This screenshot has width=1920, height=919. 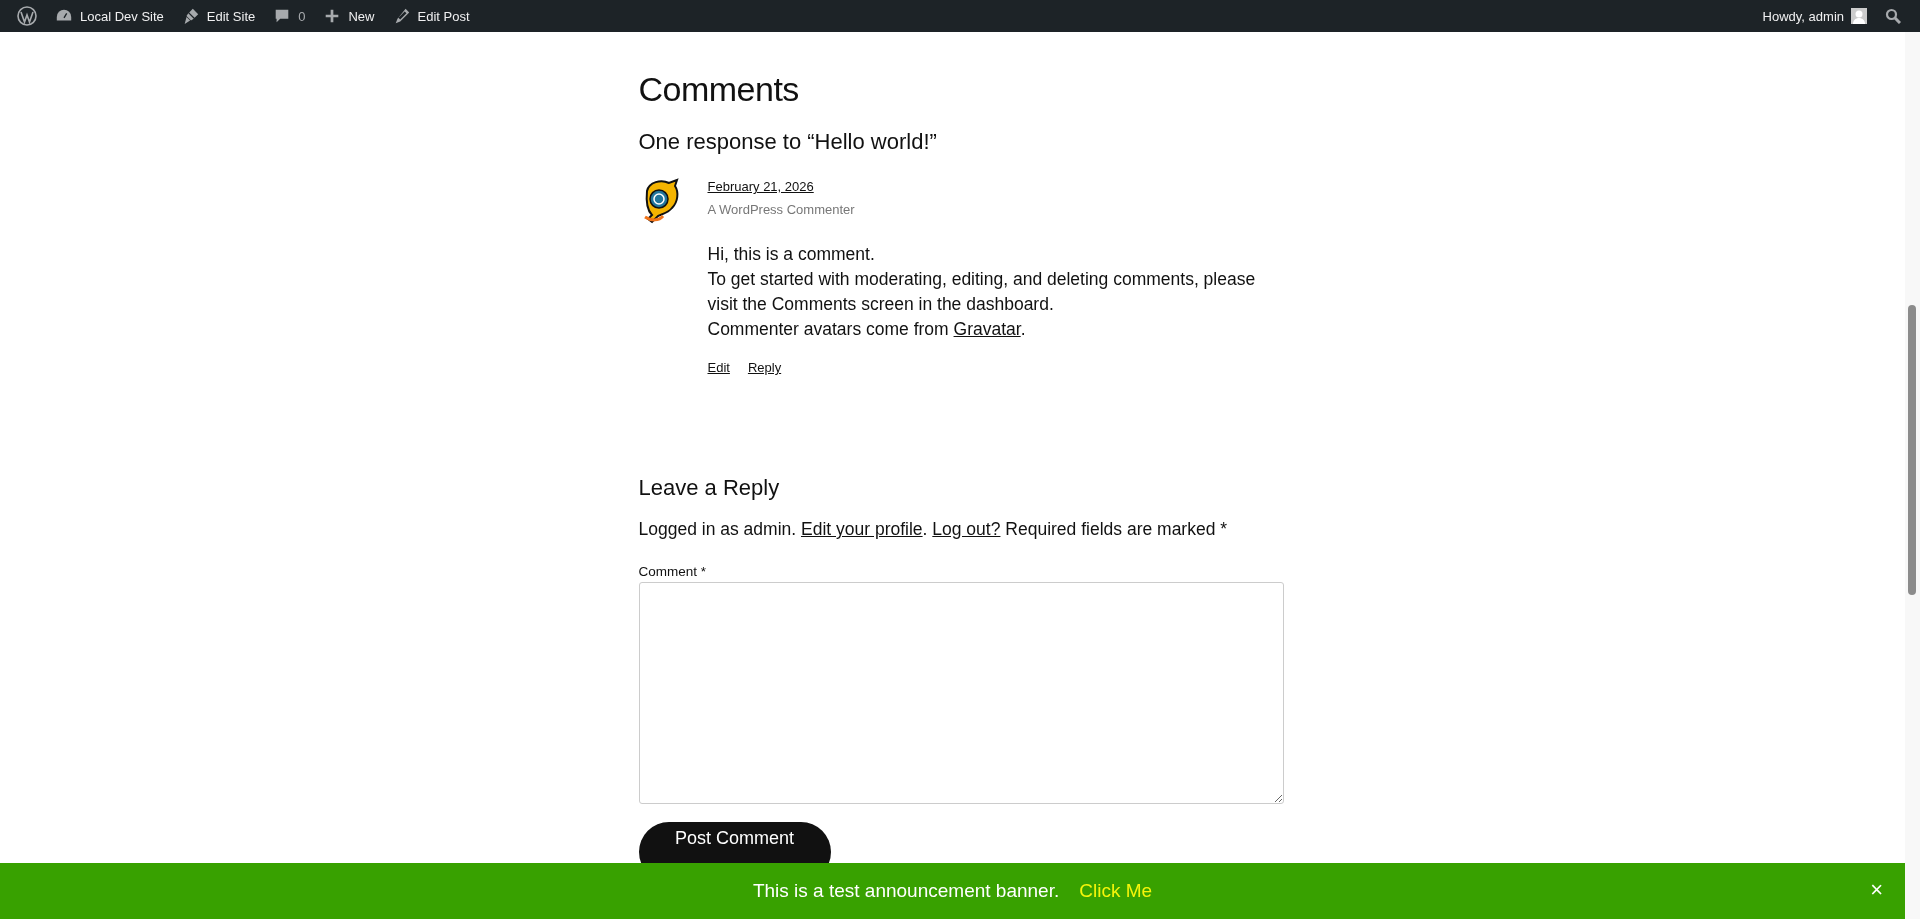 I want to click on toolbar-item: Edit Post, so click(x=431, y=16).